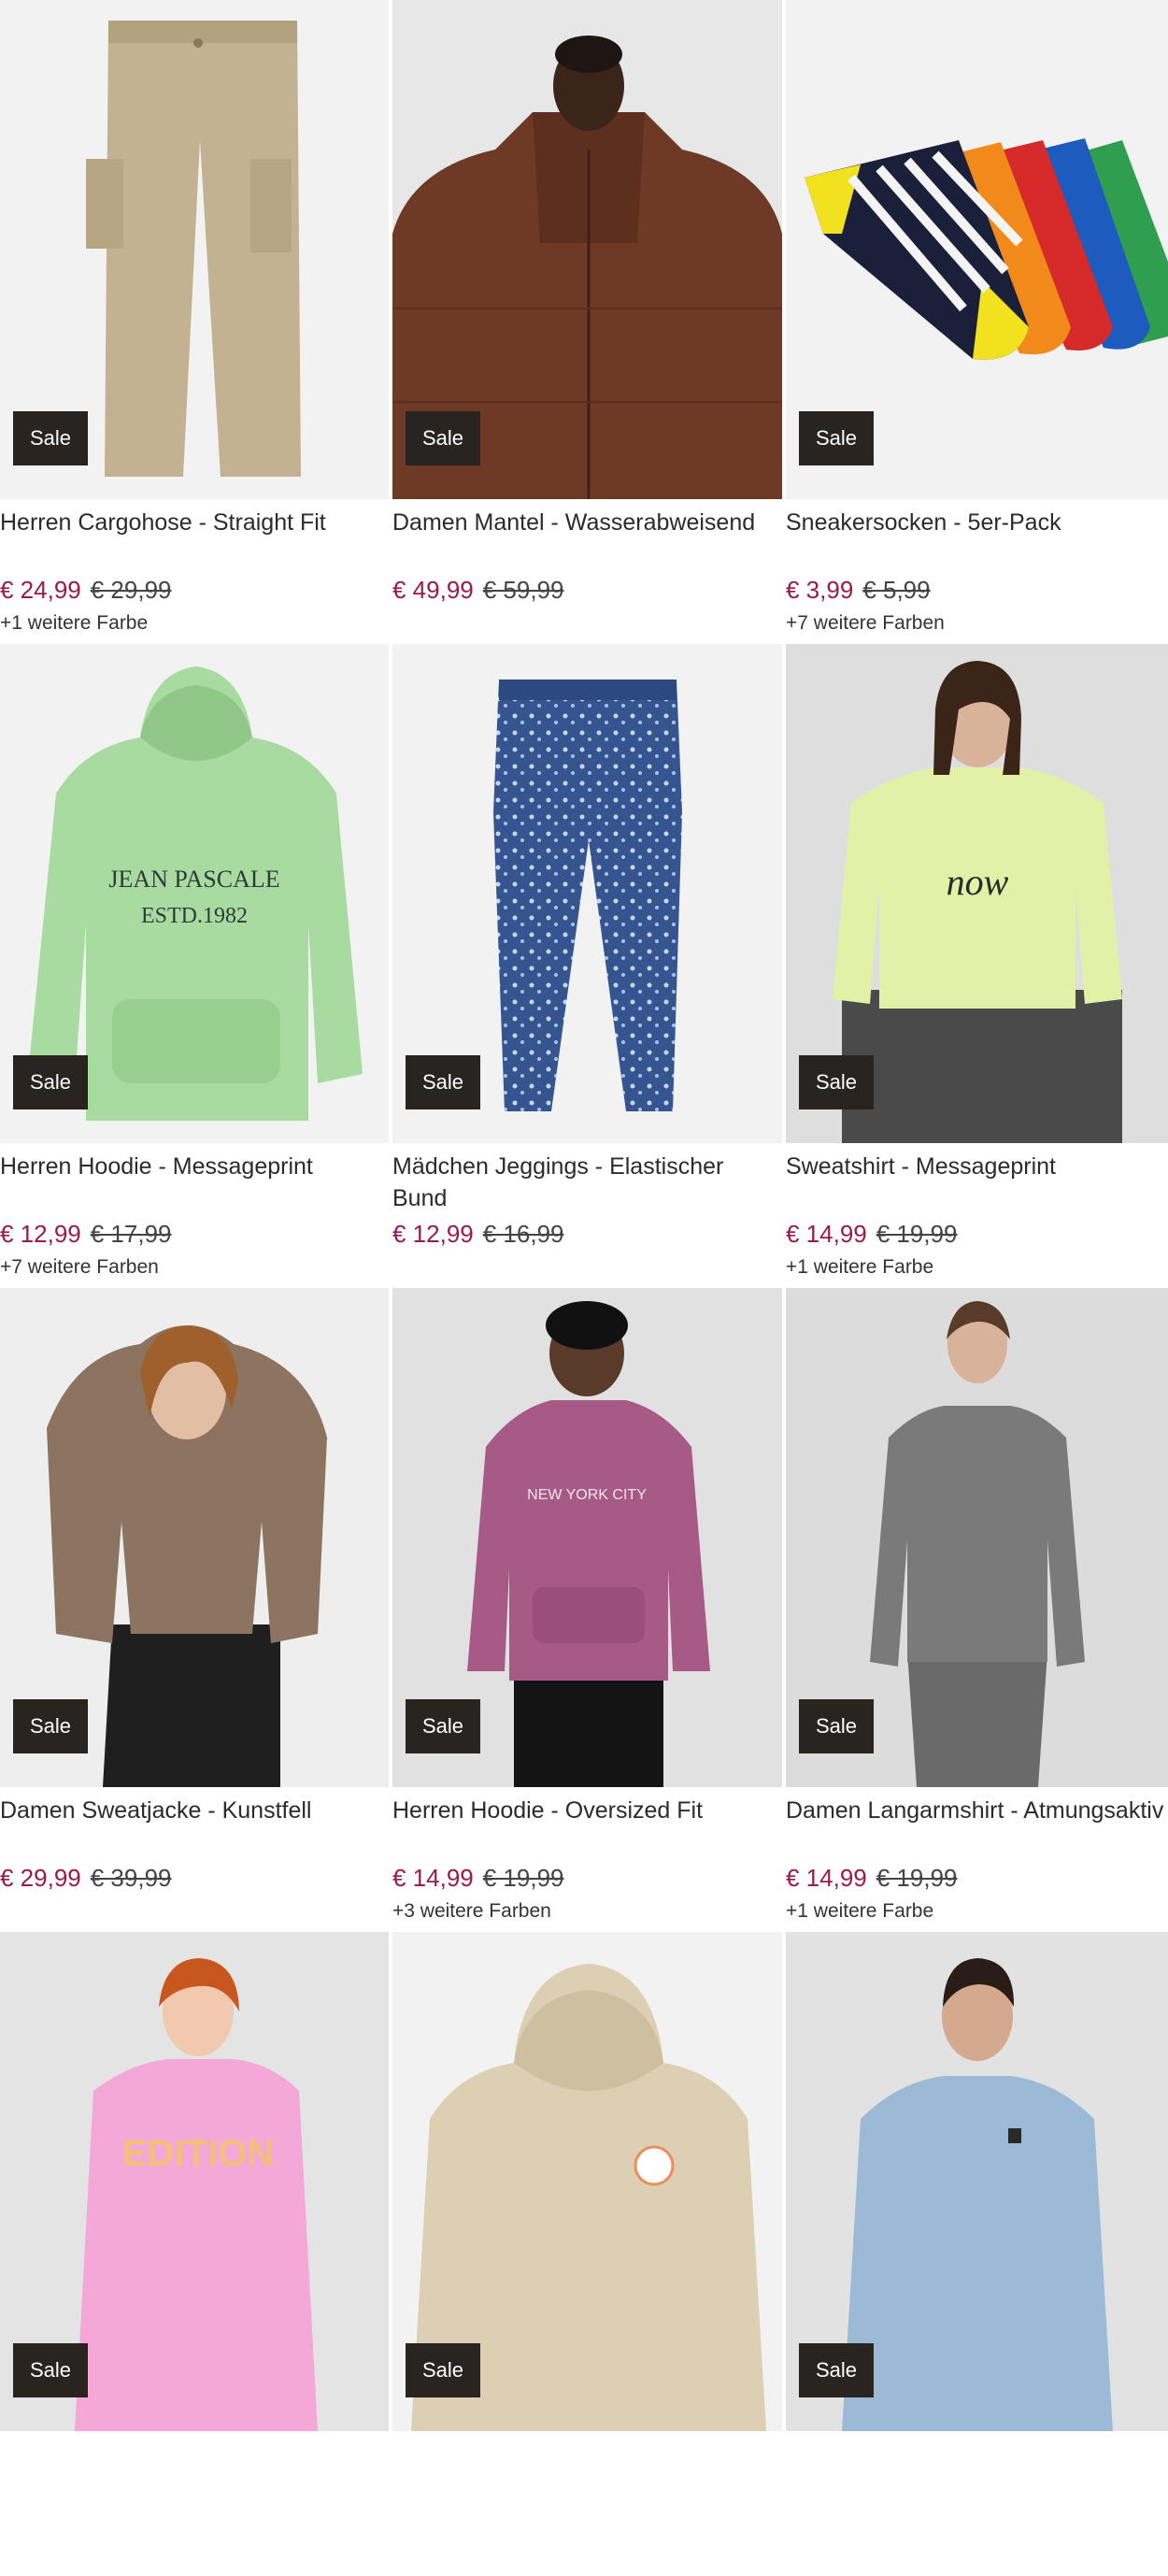  Describe the element at coordinates (194, 1234) in the screenshot. I see `price-row: € 12,99 € 17,99` at that location.